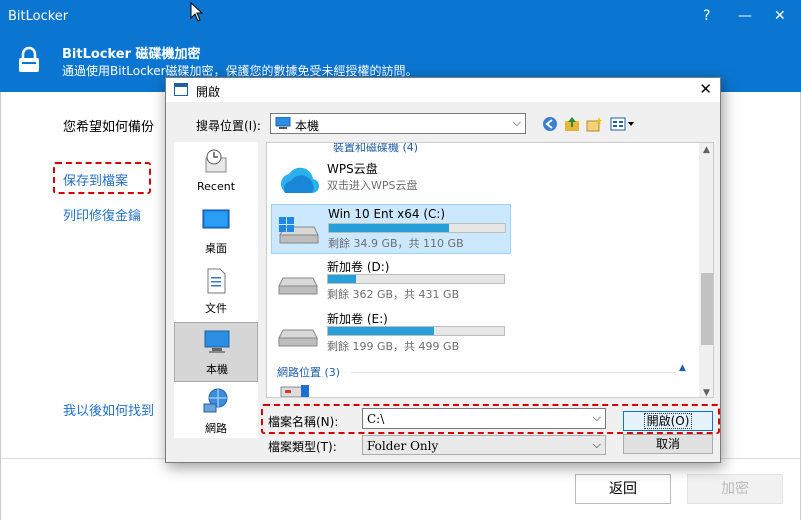 Image resolution: width=801 pixels, height=520 pixels. What do you see at coordinates (735, 489) in the screenshot?
I see `encrypt-button: 加密` at bounding box center [735, 489].